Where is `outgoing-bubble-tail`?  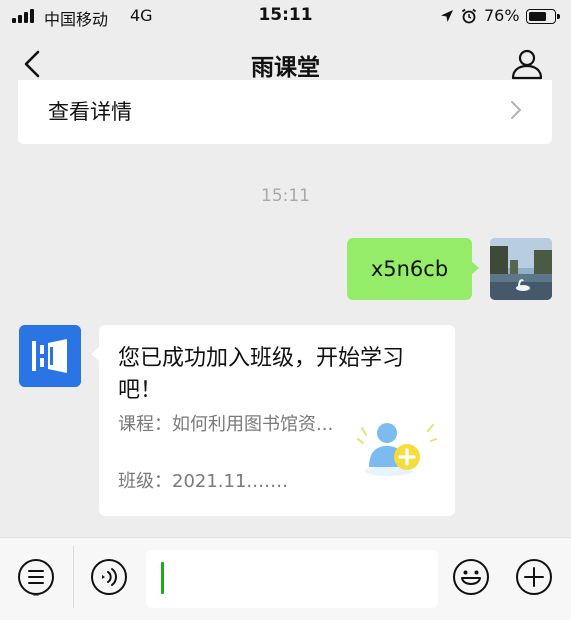 outgoing-bubble-tail is located at coordinates (475, 268).